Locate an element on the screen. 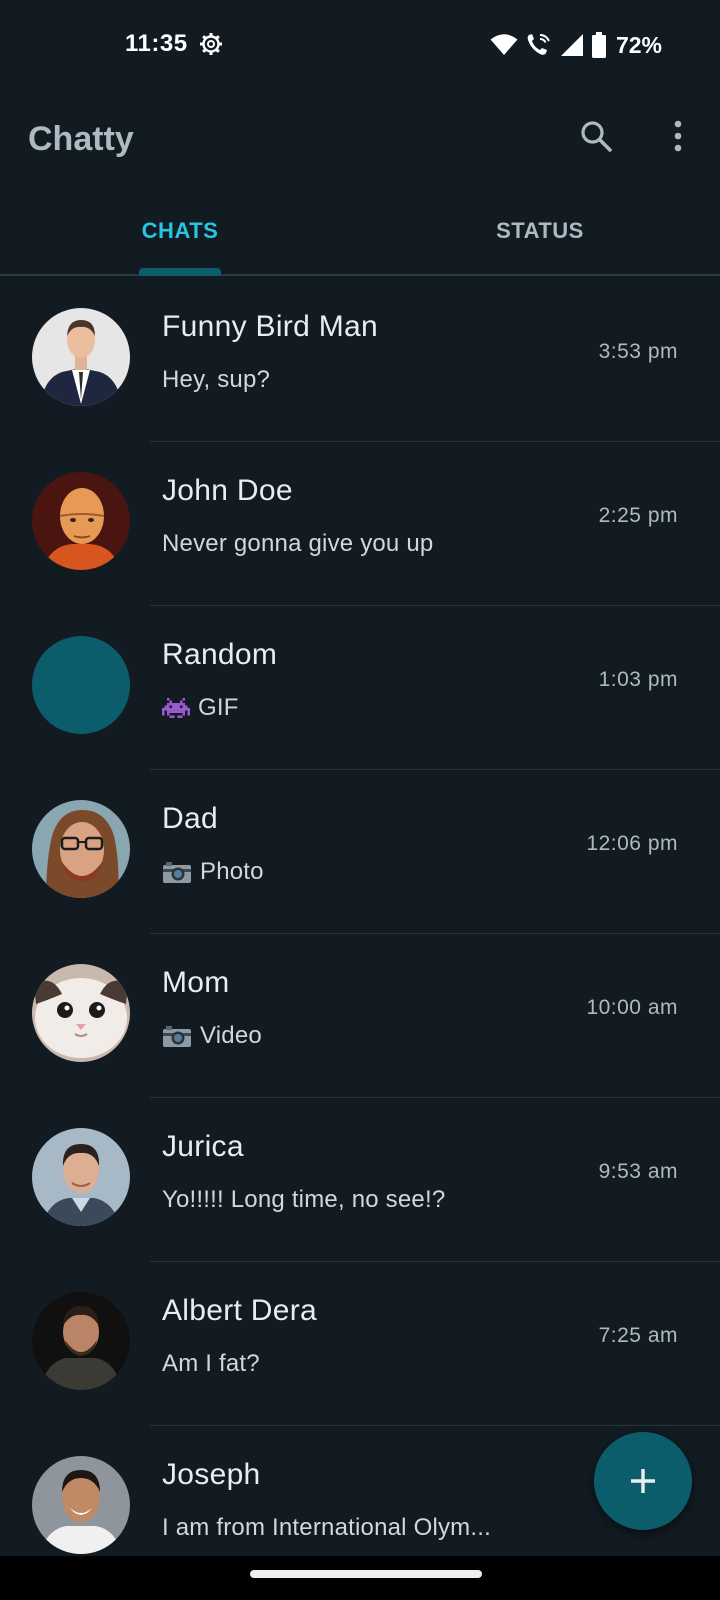 This screenshot has height=1600, width=720. chat-last-message: Am I fat? is located at coordinates (211, 1364).